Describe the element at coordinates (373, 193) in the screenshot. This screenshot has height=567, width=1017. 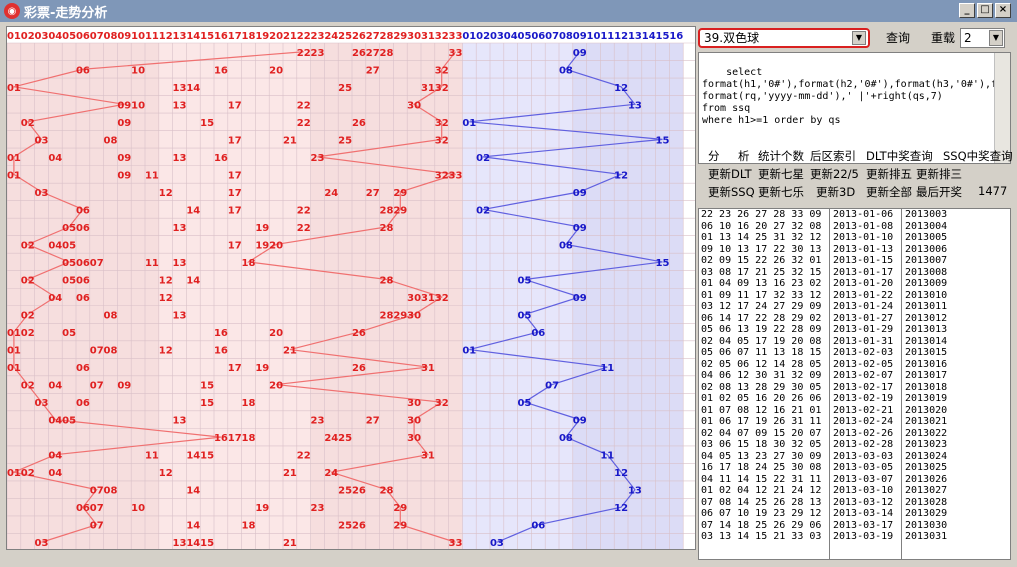
I see `red-ball-number: 27` at that location.